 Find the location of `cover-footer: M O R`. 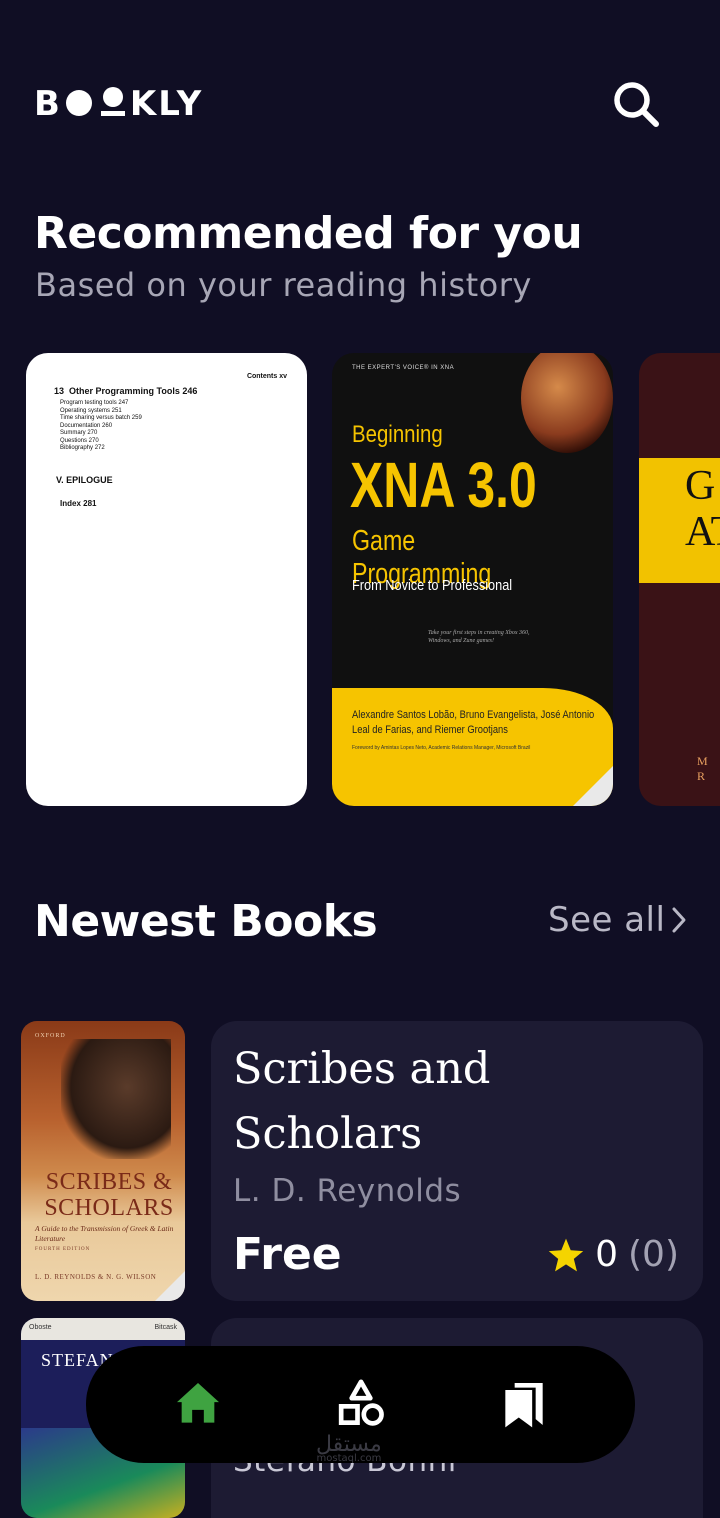

cover-footer: M O R is located at coordinates (708, 768).